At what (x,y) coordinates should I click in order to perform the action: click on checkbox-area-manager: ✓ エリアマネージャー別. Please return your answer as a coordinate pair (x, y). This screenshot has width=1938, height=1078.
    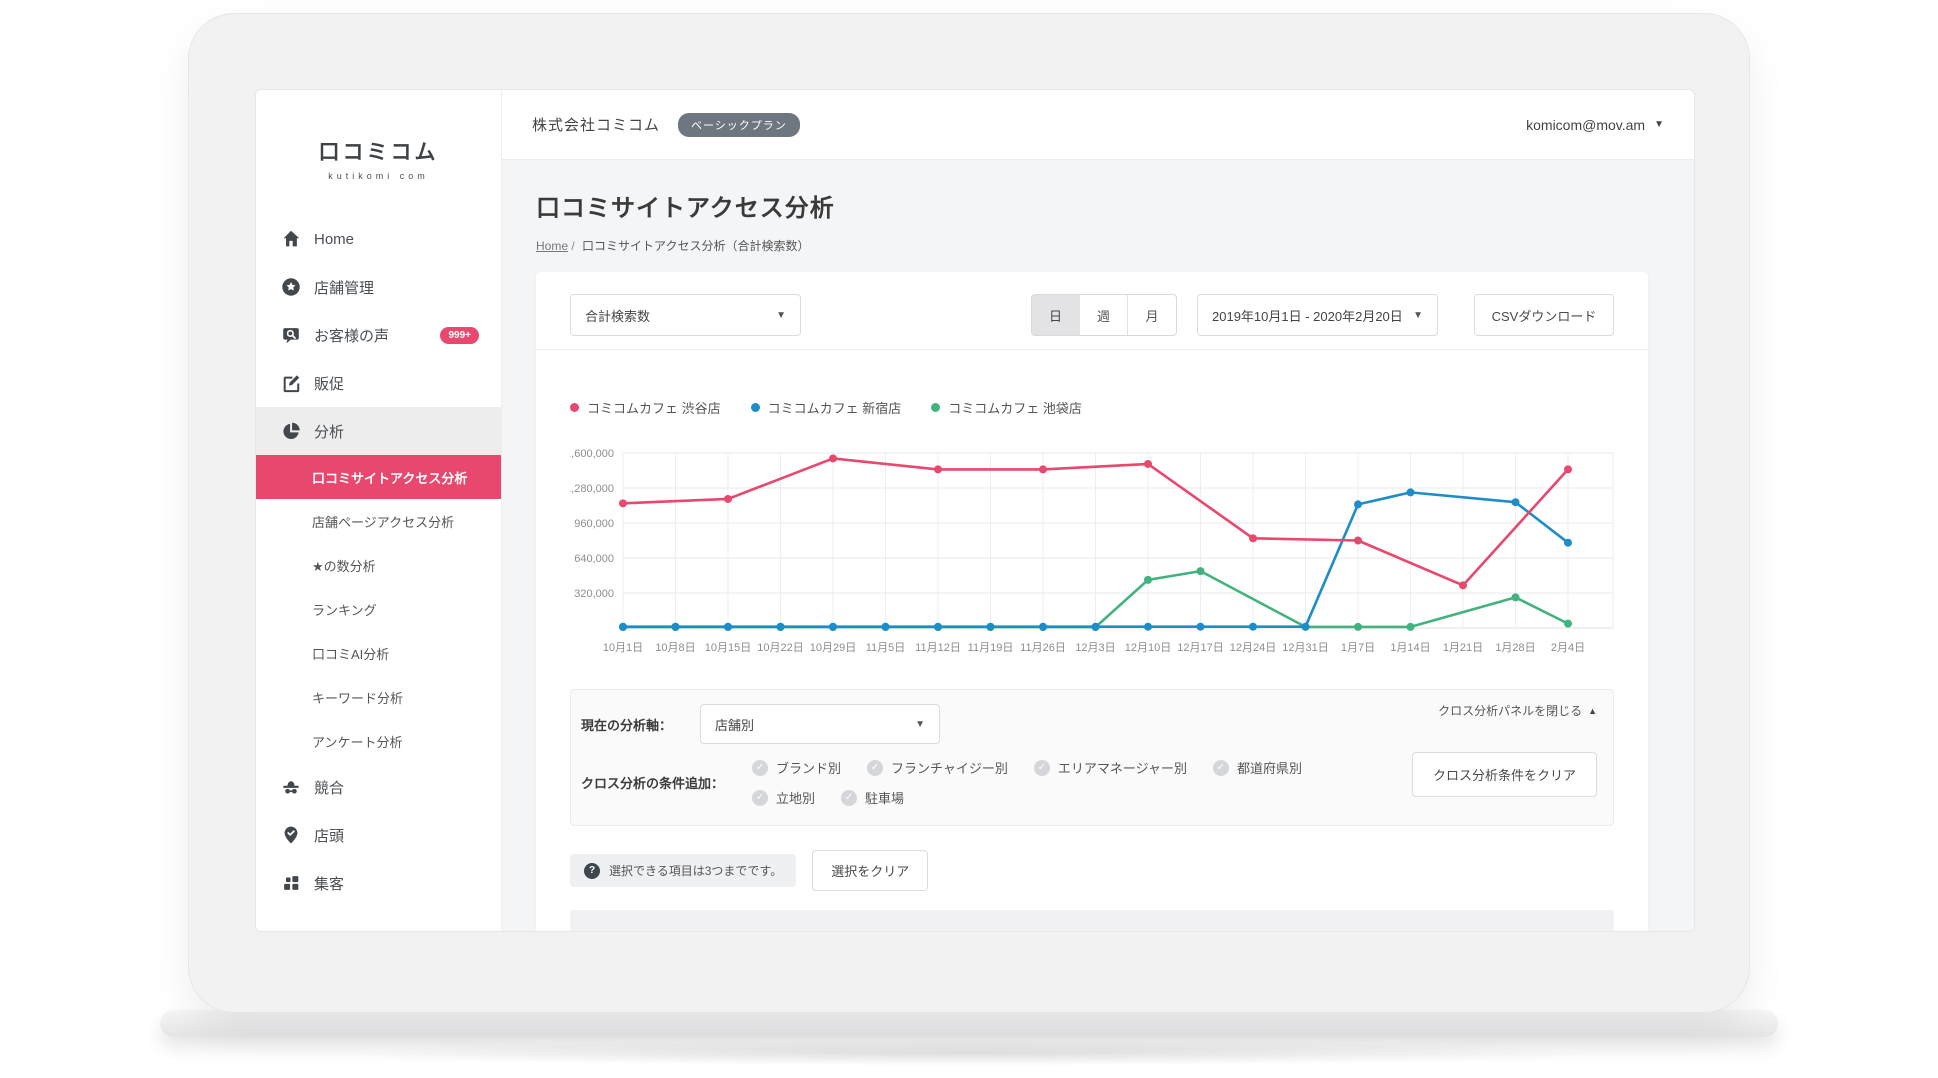
    Looking at the image, I should click on (1110, 767).